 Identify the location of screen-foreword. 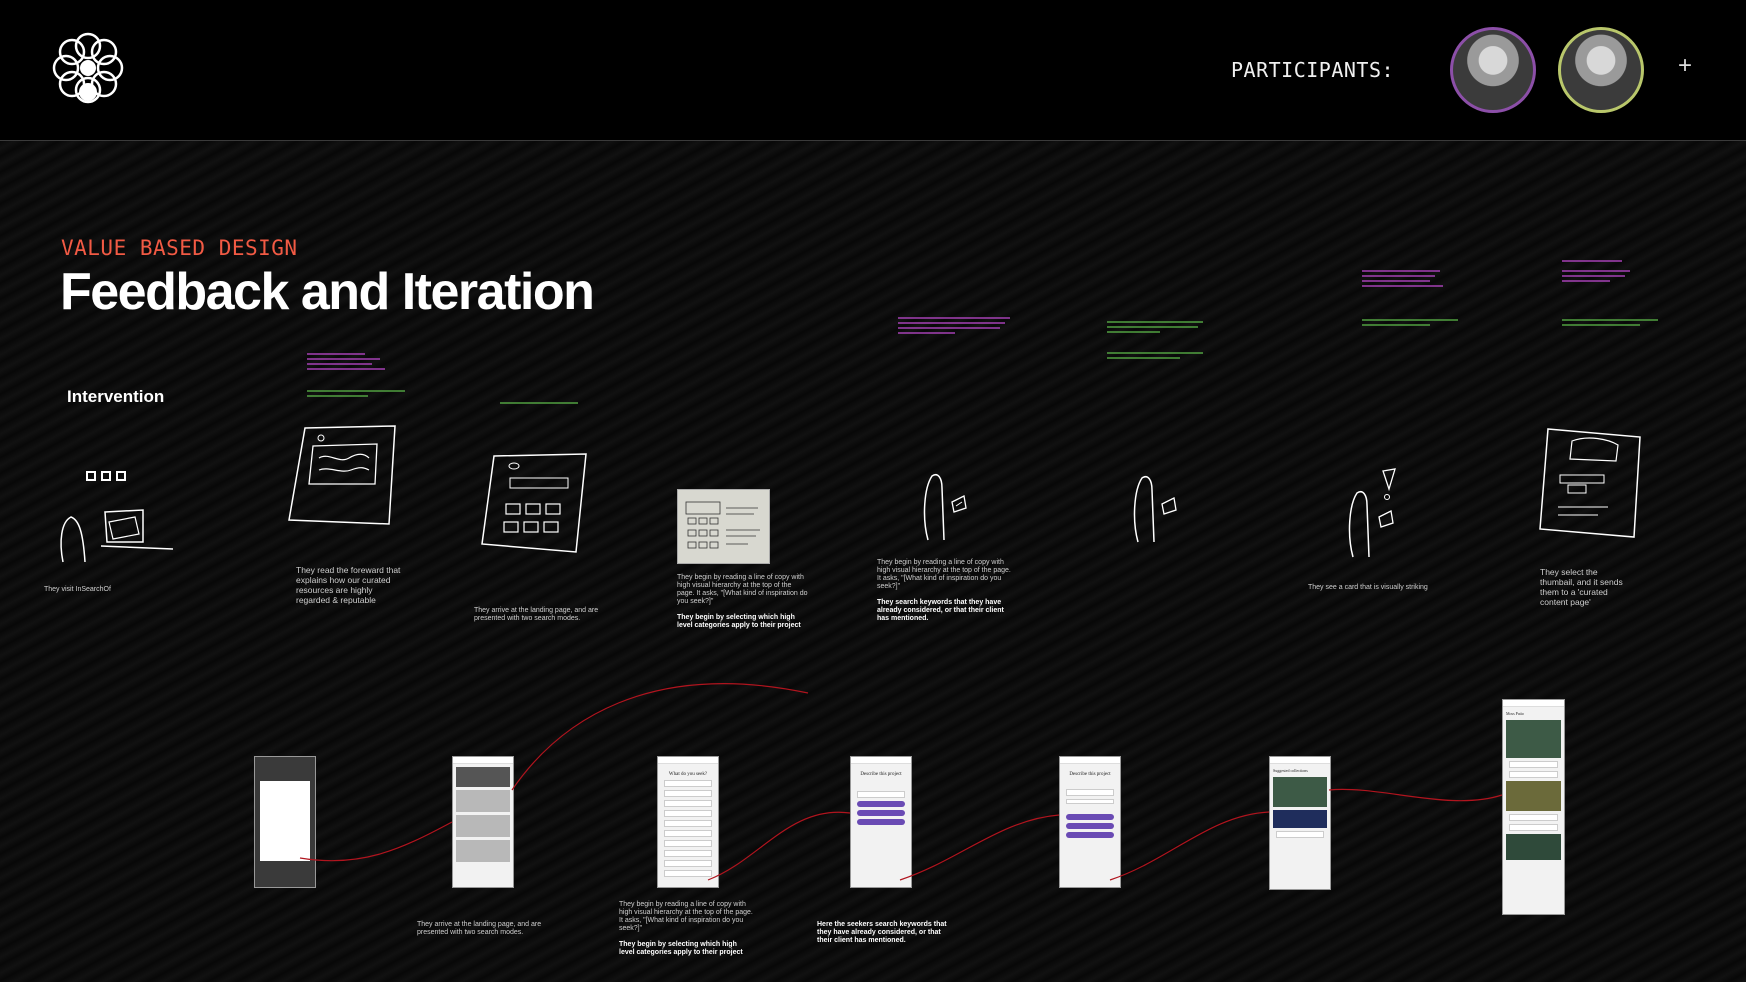
(285, 822).